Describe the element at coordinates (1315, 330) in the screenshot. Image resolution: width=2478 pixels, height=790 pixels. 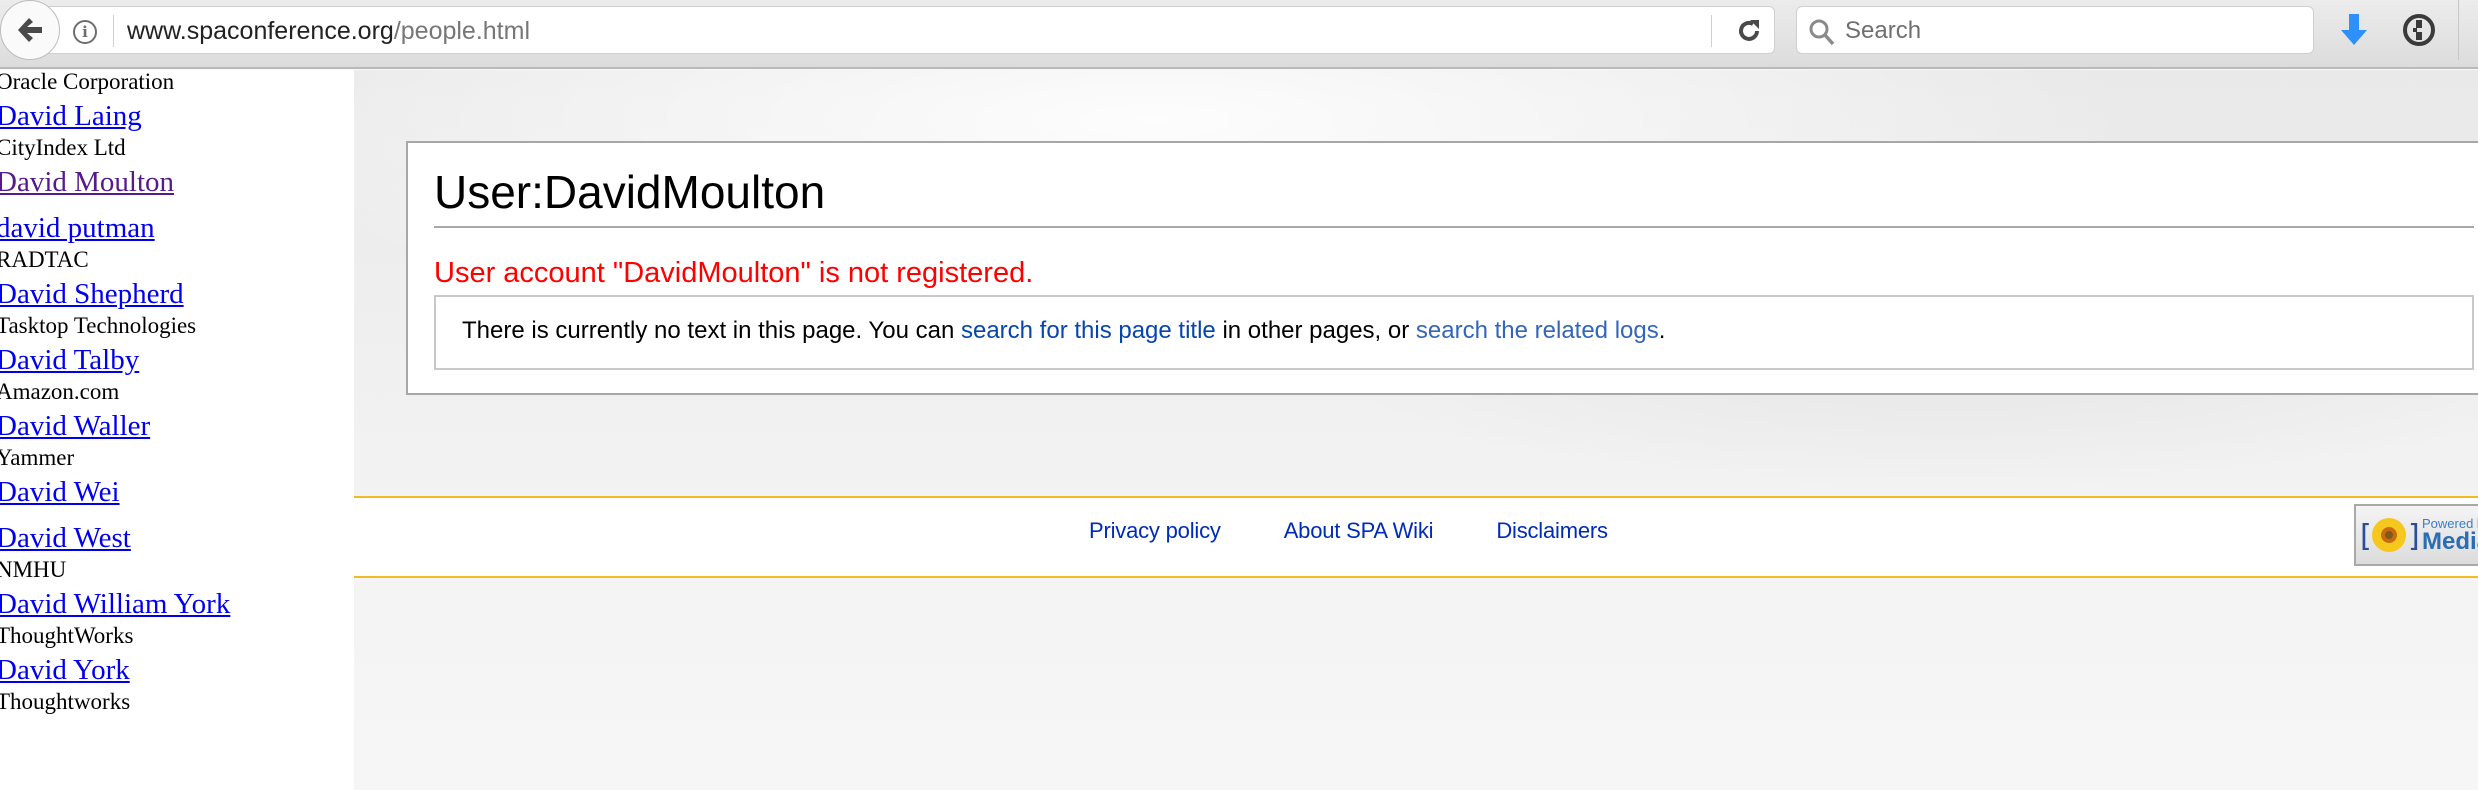
I see `notice-middle: in other pages, or` at that location.